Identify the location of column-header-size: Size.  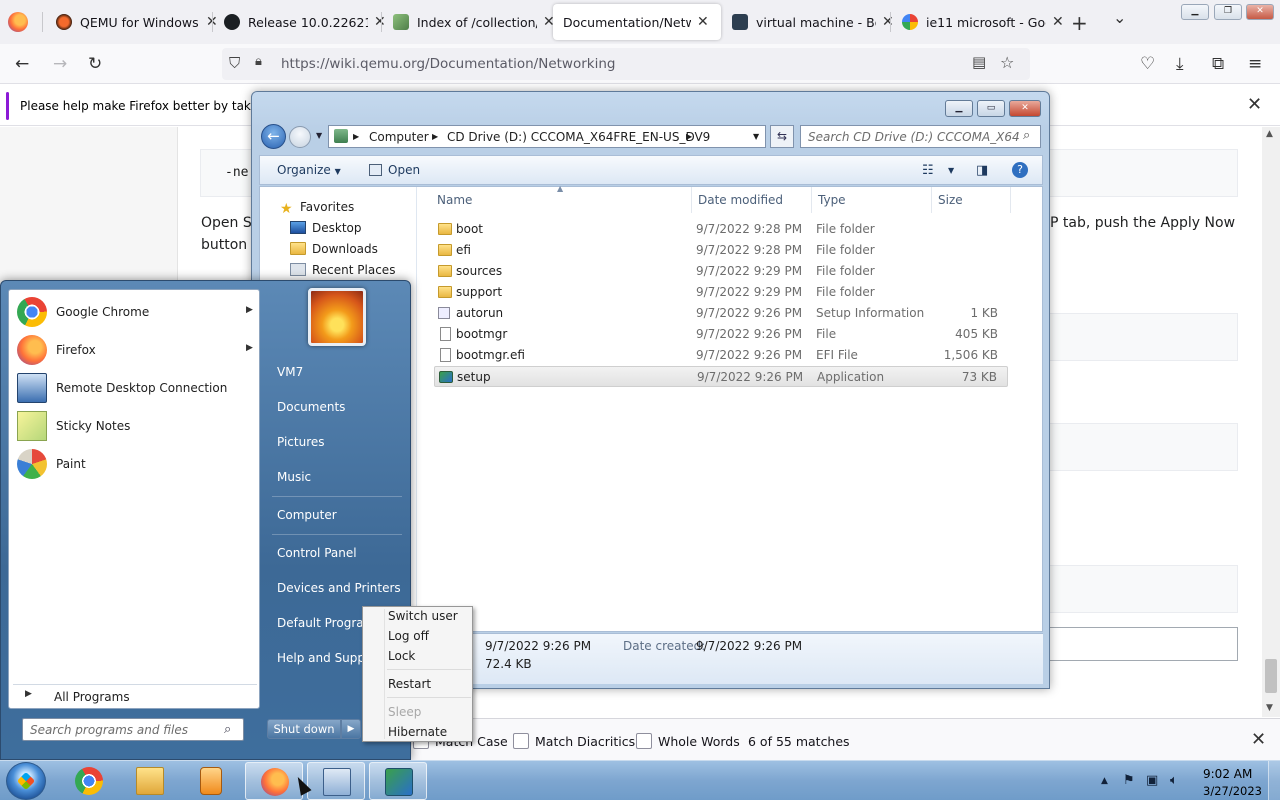
(950, 200).